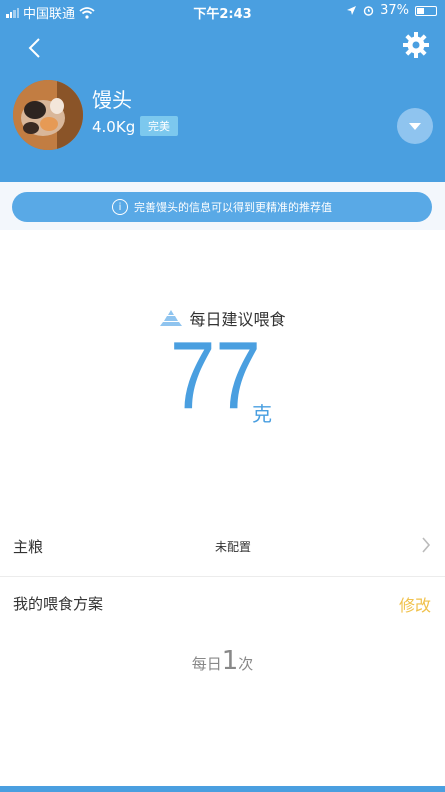 This screenshot has width=445, height=792. Describe the element at coordinates (120, 207) in the screenshot. I see `info-icon: i` at that location.